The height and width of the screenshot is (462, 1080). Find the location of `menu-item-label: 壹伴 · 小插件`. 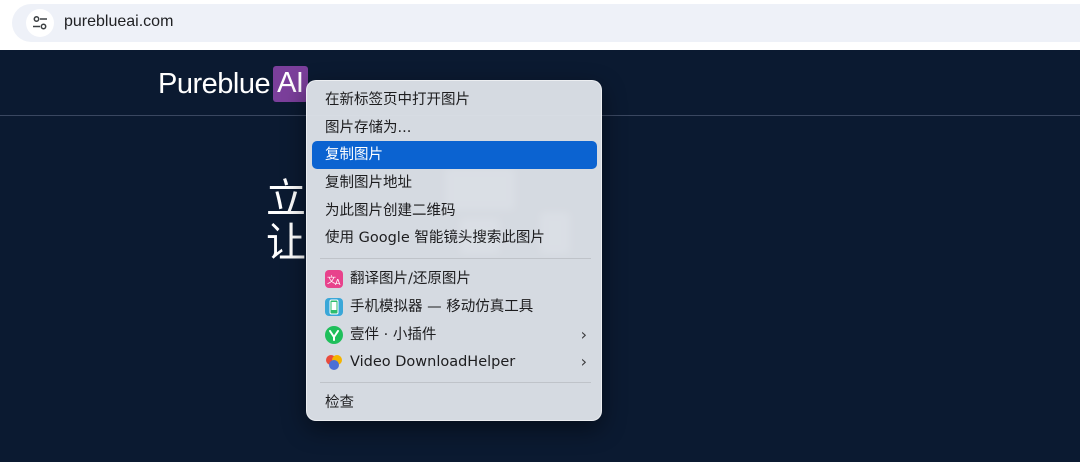

menu-item-label: 壹伴 · 小插件 is located at coordinates (393, 335).